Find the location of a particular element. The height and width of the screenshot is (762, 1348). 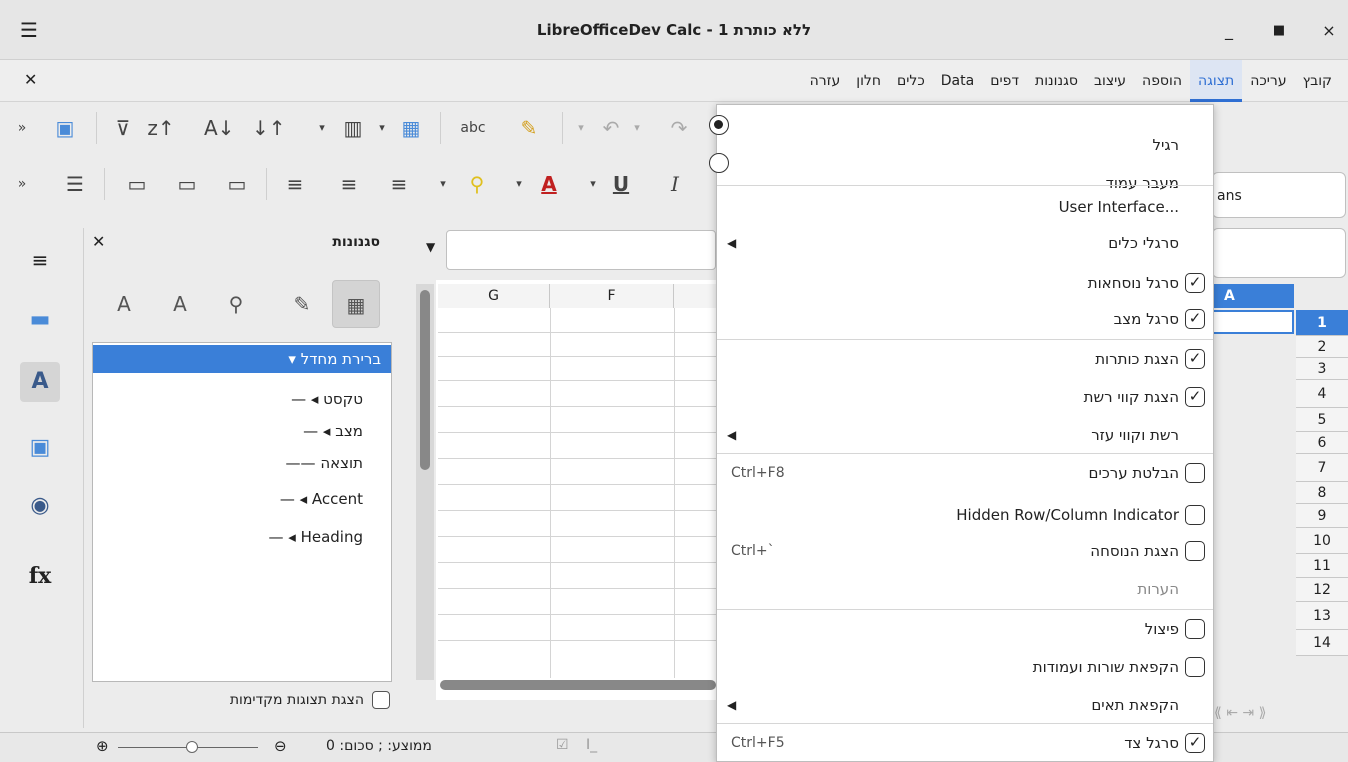

menu-format: עיצוב is located at coordinates (1110, 81).